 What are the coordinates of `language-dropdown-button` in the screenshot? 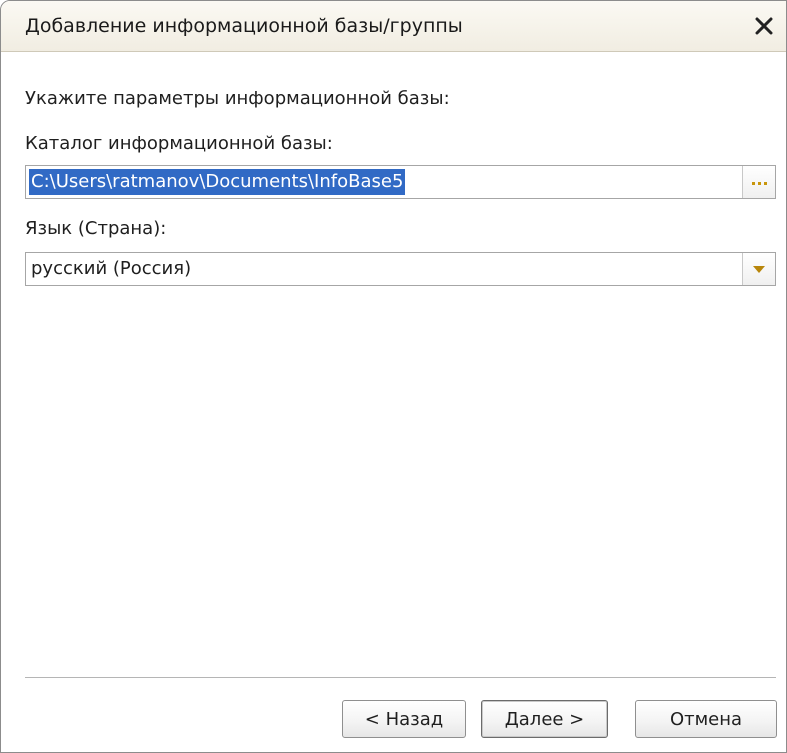 It's located at (758, 269).